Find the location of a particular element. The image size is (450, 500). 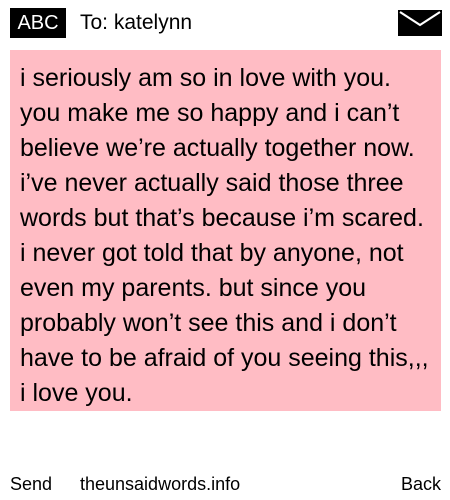

softkey-bar: Send theunsaidwords.info Back is located at coordinates (225, 484).